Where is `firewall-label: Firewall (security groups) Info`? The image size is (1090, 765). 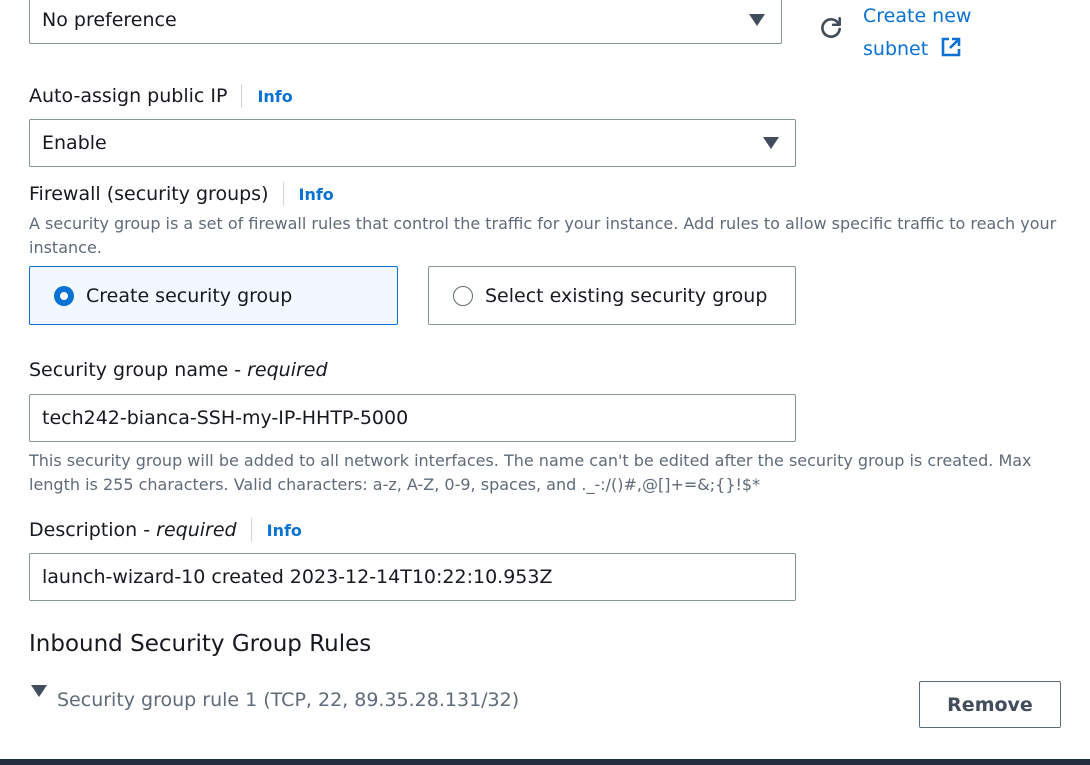
firewall-label: Firewall (security groups) Info is located at coordinates (181, 194).